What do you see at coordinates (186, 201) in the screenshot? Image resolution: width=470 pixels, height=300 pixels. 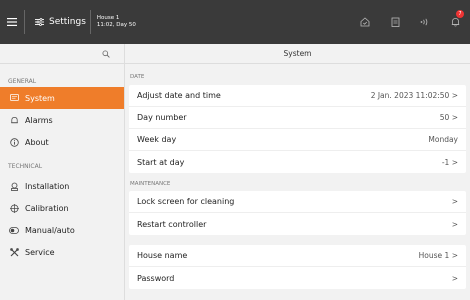 I see `row-label: Lock screen for cleaning` at bounding box center [186, 201].